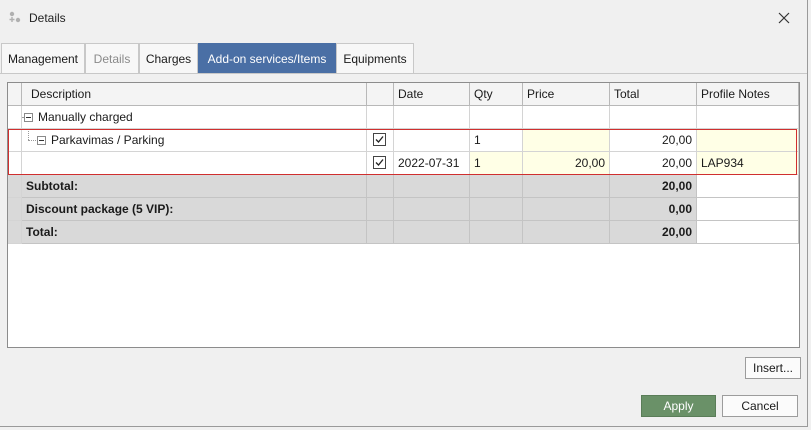 The image size is (811, 430). I want to click on tab-add-on-services: Add-on services/Items, so click(267, 58).